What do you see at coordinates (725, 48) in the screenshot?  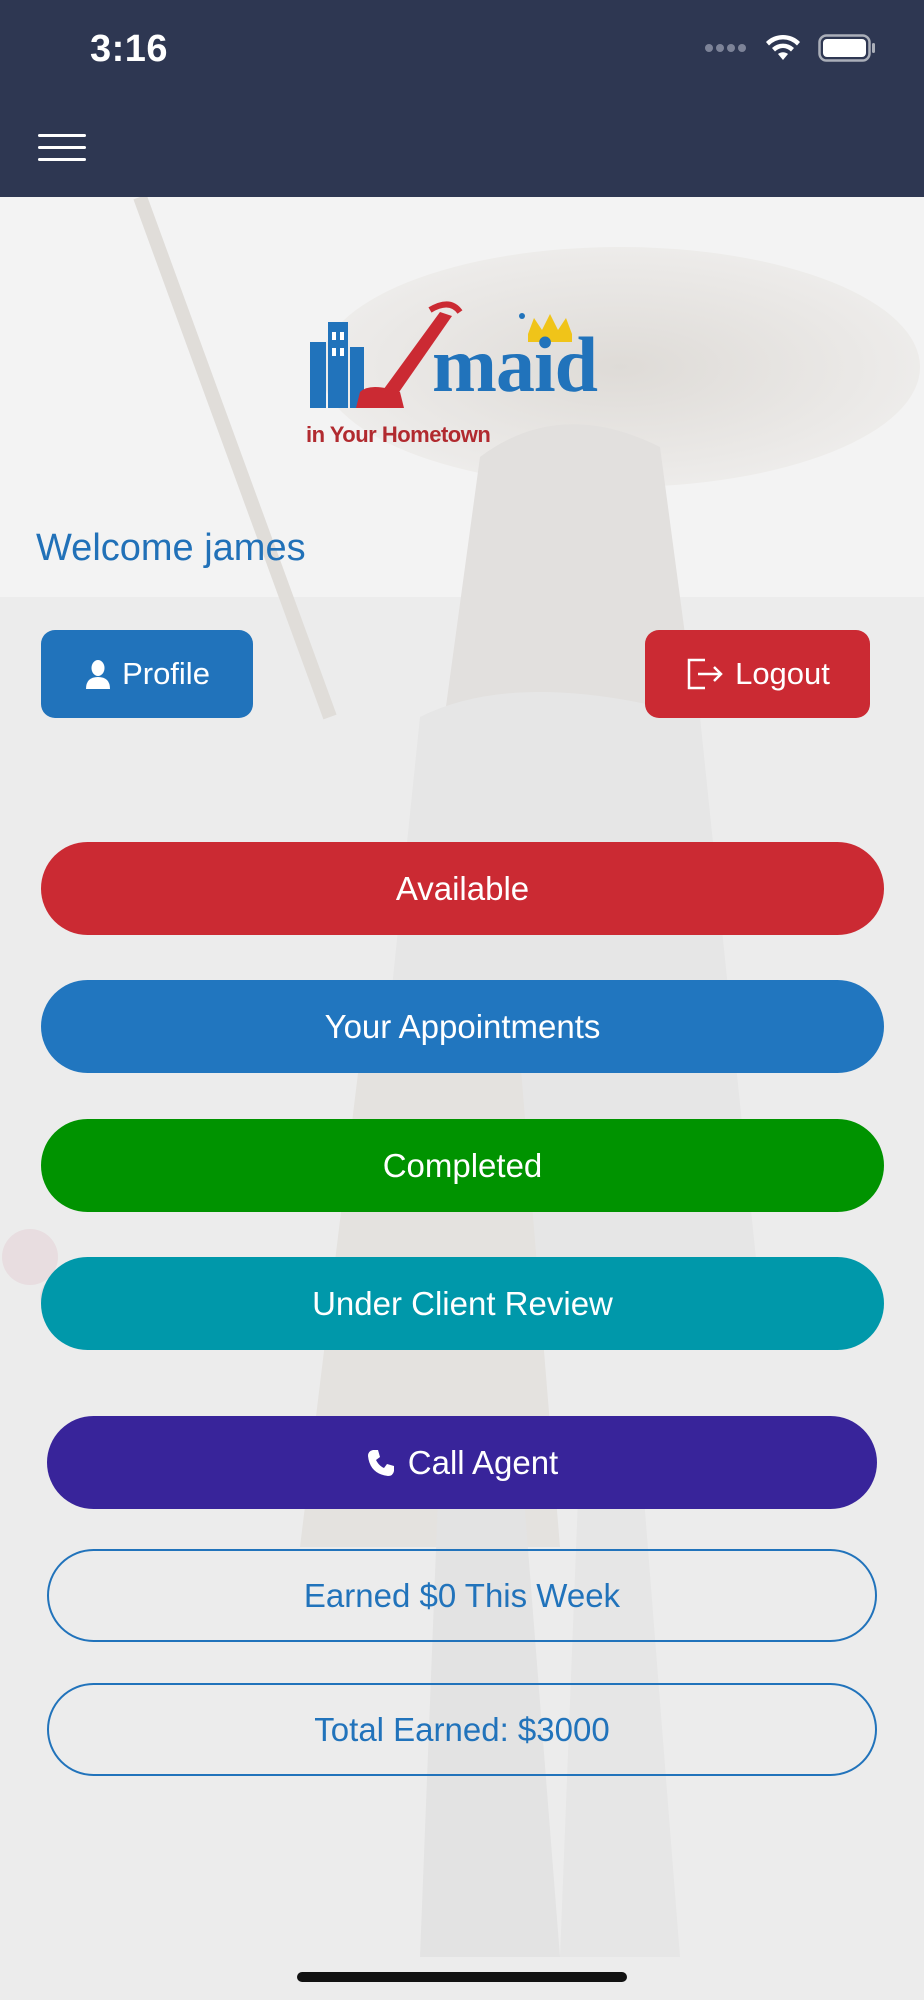 I see `signal-icon` at bounding box center [725, 48].